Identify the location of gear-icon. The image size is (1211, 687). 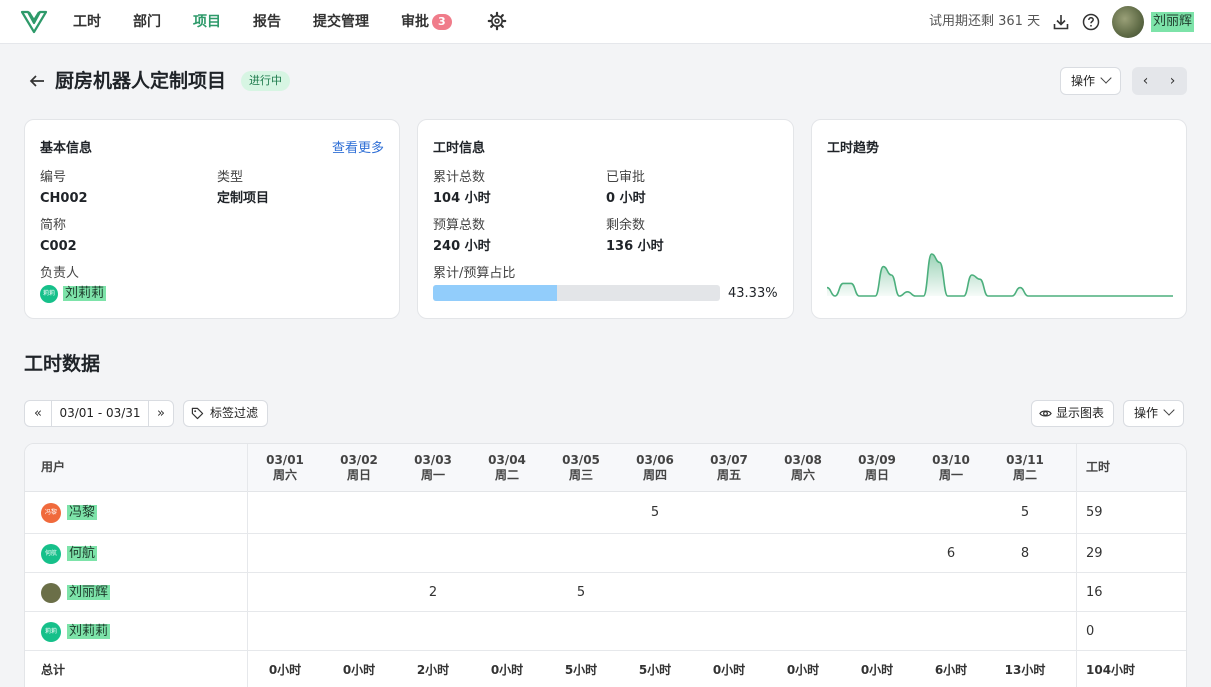
(497, 21).